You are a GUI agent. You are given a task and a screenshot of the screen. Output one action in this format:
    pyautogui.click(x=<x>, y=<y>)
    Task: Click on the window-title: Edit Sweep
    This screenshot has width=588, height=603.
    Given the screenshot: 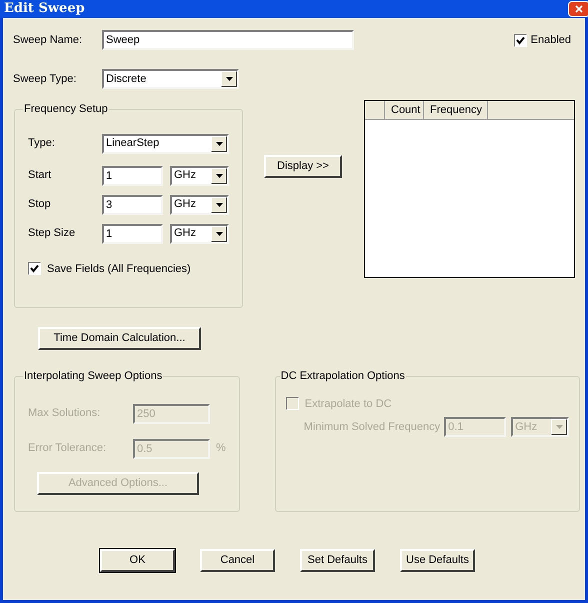 What is the action you would take?
    pyautogui.click(x=44, y=9)
    